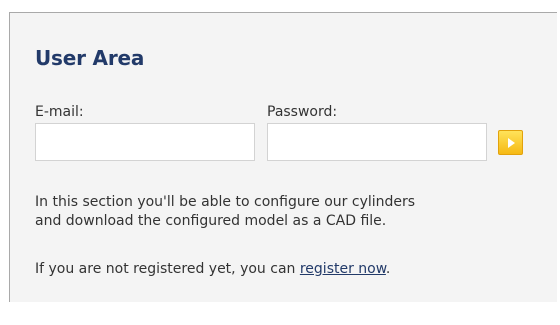 The height and width of the screenshot is (325, 560). Describe the element at coordinates (145, 142) in the screenshot. I see `email-field` at that location.